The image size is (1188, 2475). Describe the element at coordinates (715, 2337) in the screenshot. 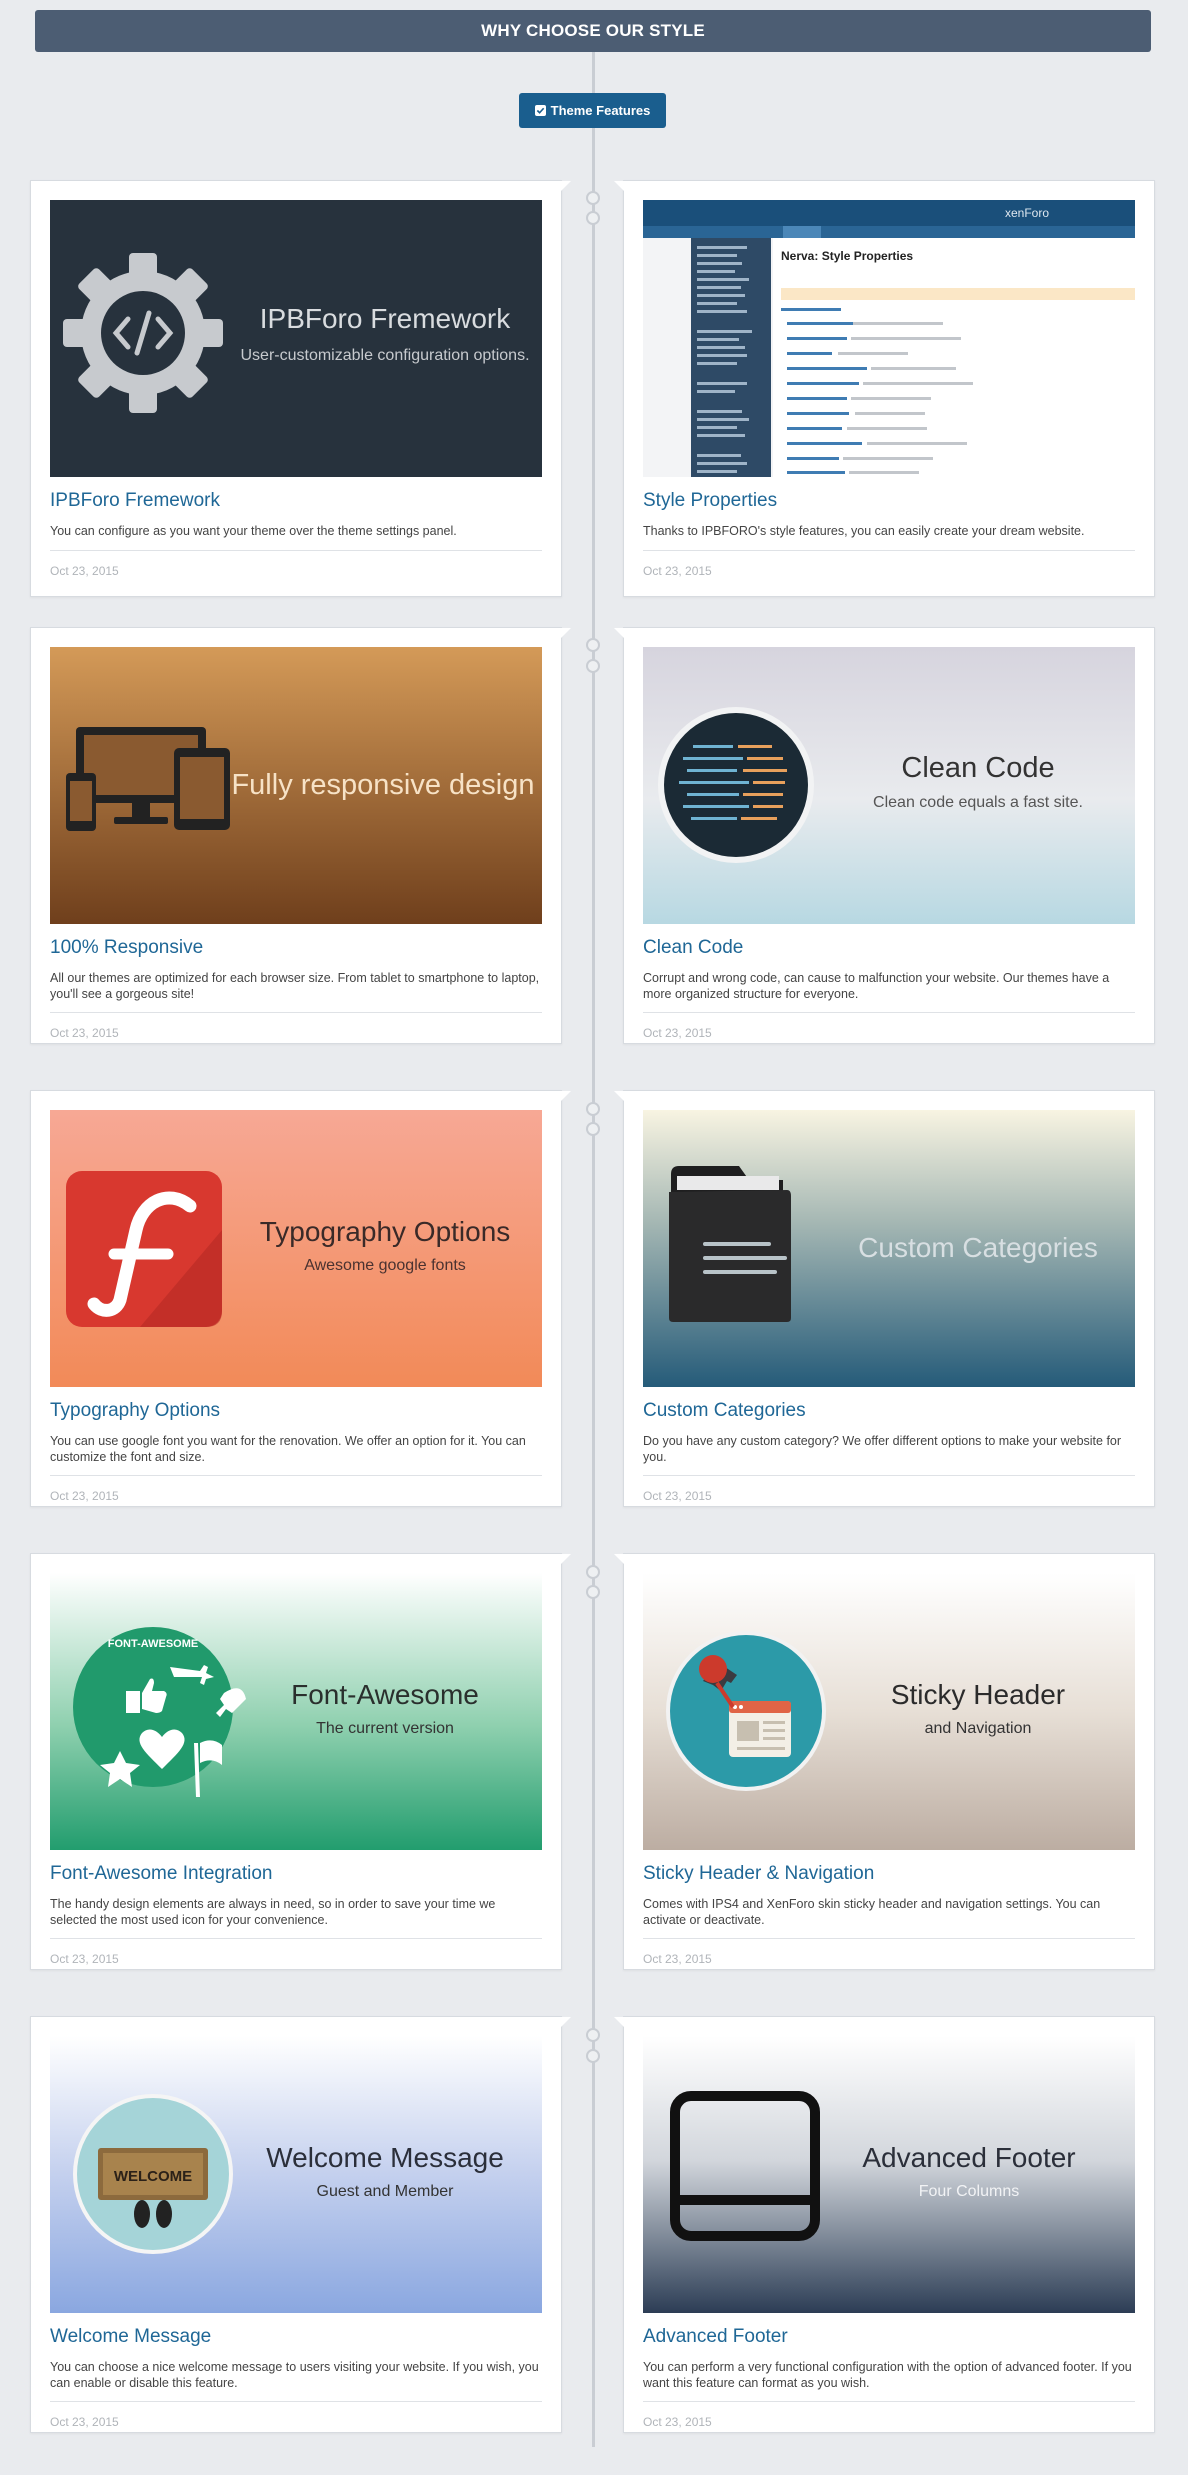

I see `card-title: Advanced Footer` at that location.